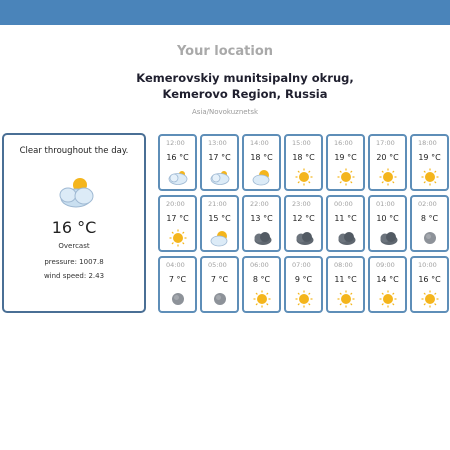  Describe the element at coordinates (175, 143) in the screenshot. I see `hour-time: 12:00` at that location.